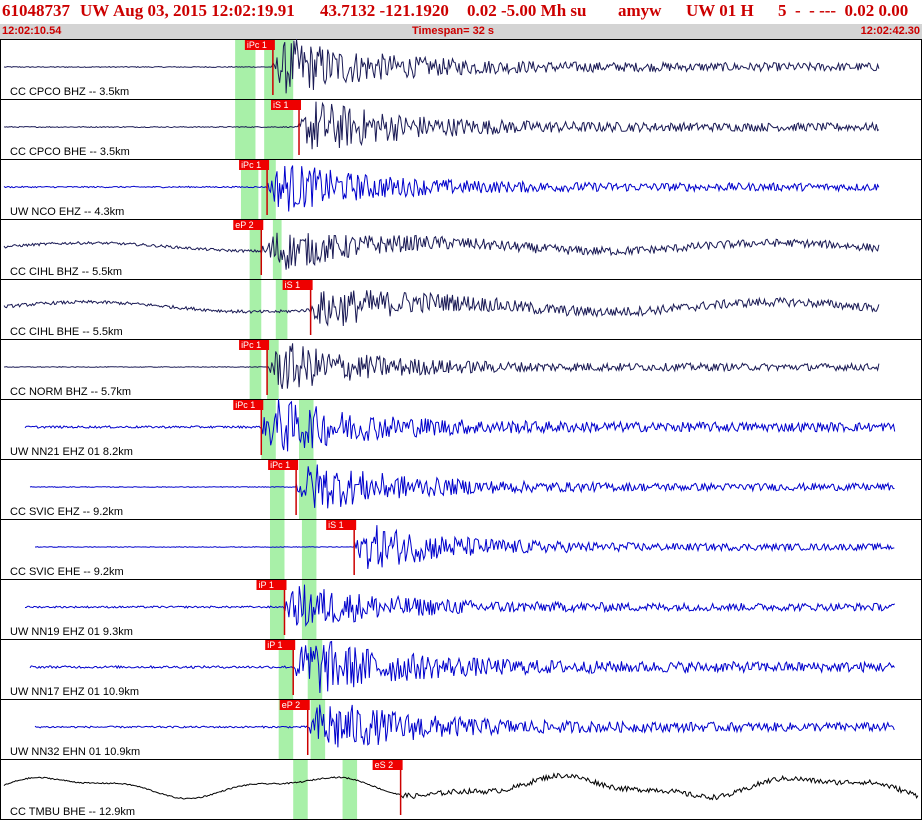  I want to click on trace-row: iS 1 CC SVIC EHE -- 9.2km, so click(461, 549).